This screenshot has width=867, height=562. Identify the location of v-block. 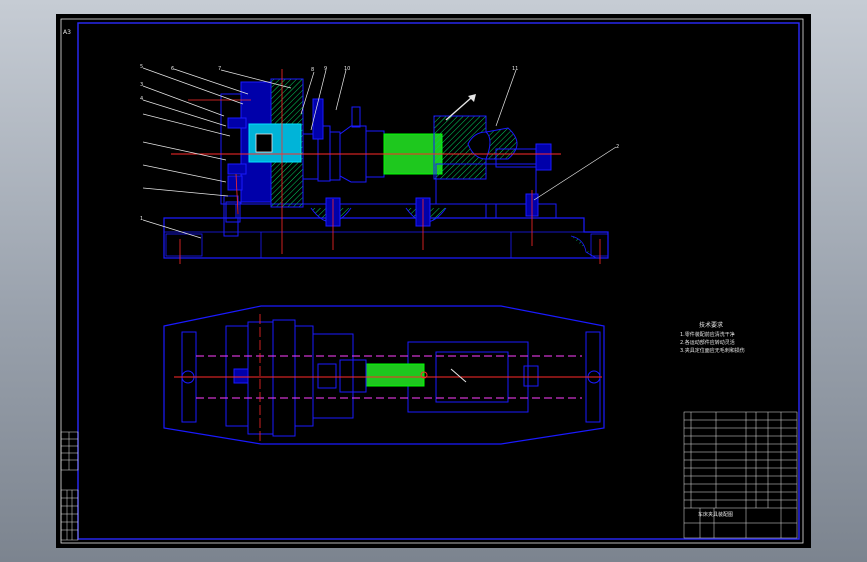
(460, 147).